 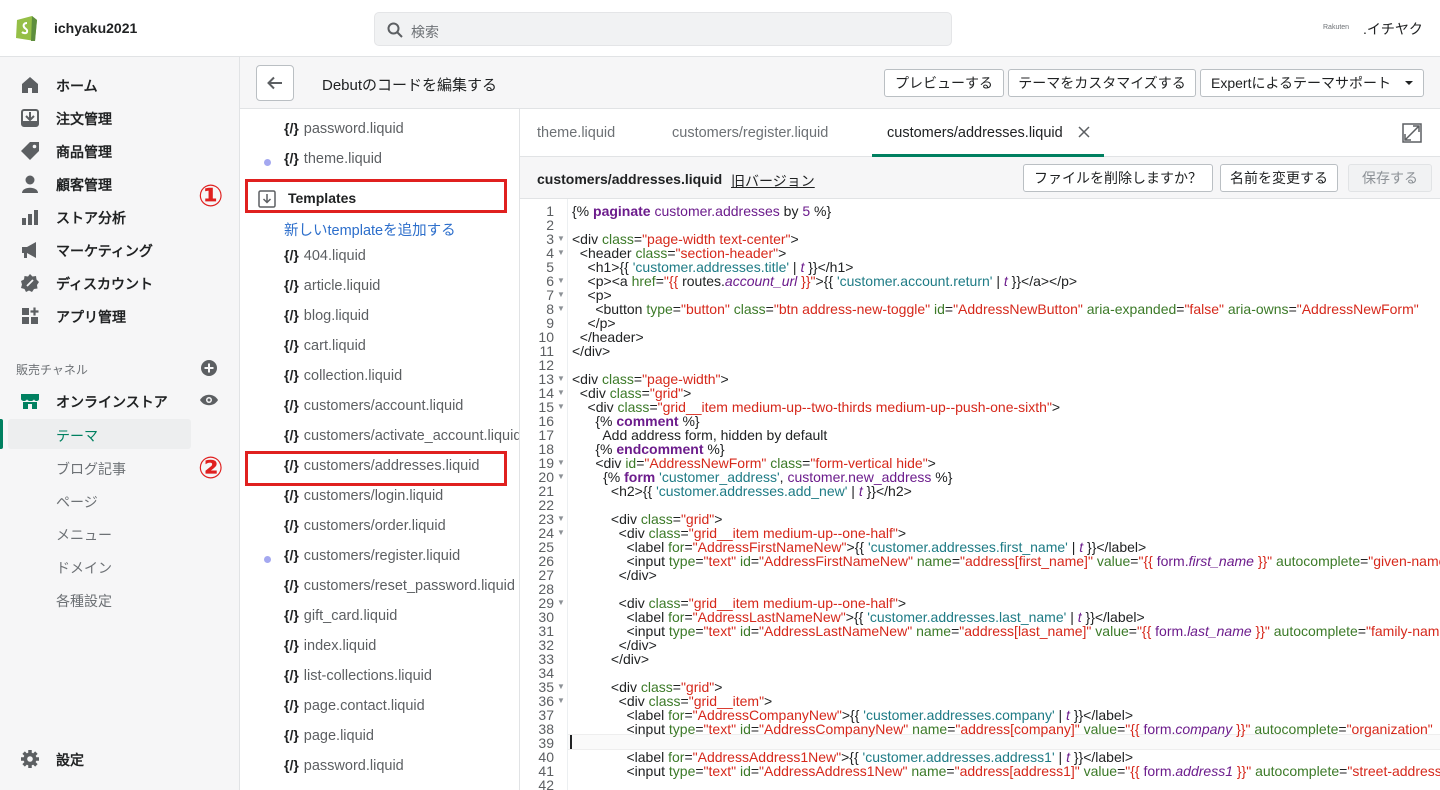 What do you see at coordinates (325, 345) in the screenshot?
I see `file-item: {/} cart.liquid` at bounding box center [325, 345].